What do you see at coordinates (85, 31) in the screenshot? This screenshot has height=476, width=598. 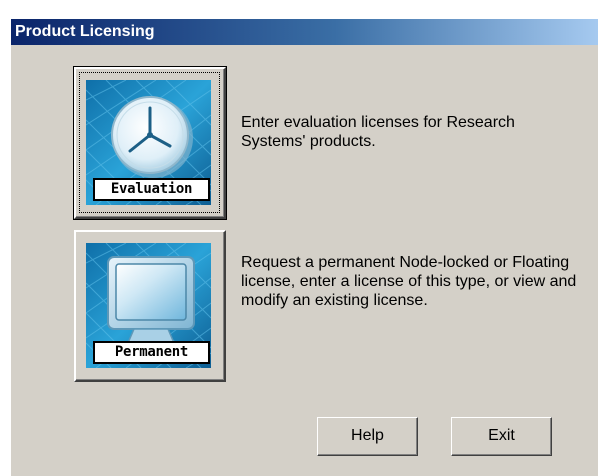 I see `window-title: Product Licensing` at bounding box center [85, 31].